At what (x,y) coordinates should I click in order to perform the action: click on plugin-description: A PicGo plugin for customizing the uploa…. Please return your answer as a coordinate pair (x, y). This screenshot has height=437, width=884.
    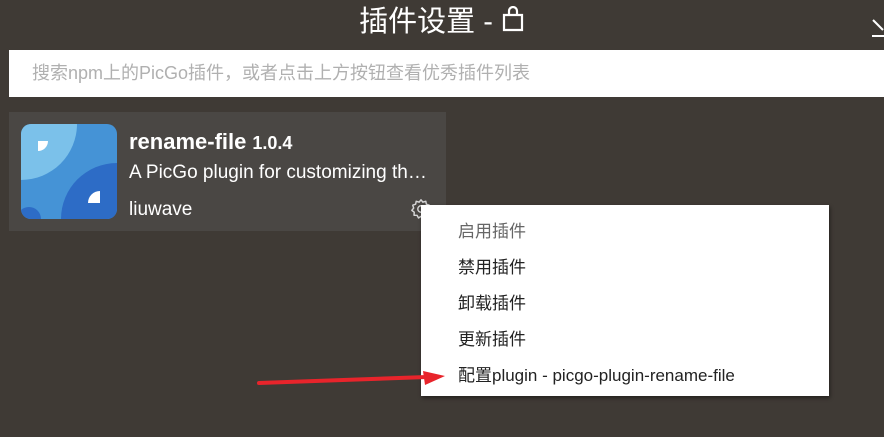
    Looking at the image, I should click on (281, 172).